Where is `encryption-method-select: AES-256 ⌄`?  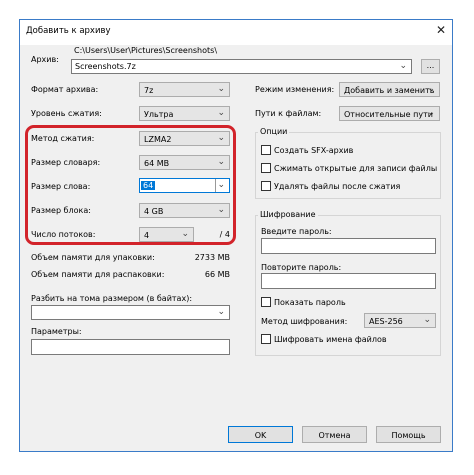
encryption-method-select: AES-256 ⌄ is located at coordinates (400, 320).